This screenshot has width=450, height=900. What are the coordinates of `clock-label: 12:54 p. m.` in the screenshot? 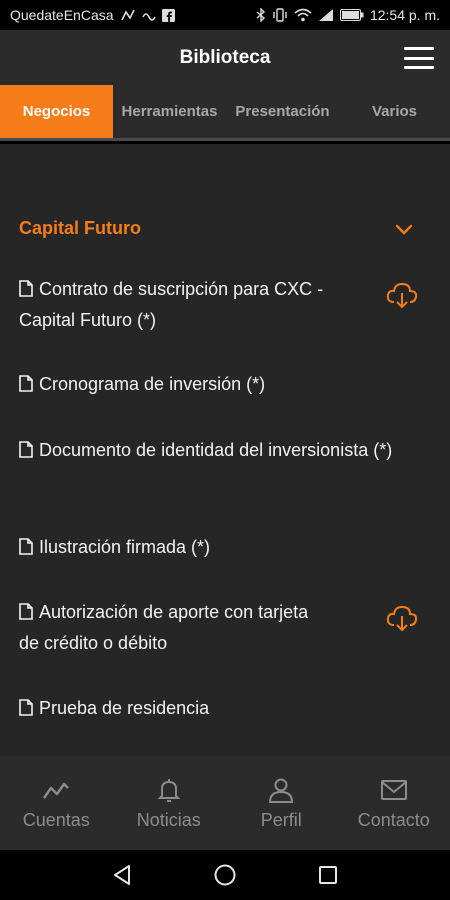 It's located at (404, 15).